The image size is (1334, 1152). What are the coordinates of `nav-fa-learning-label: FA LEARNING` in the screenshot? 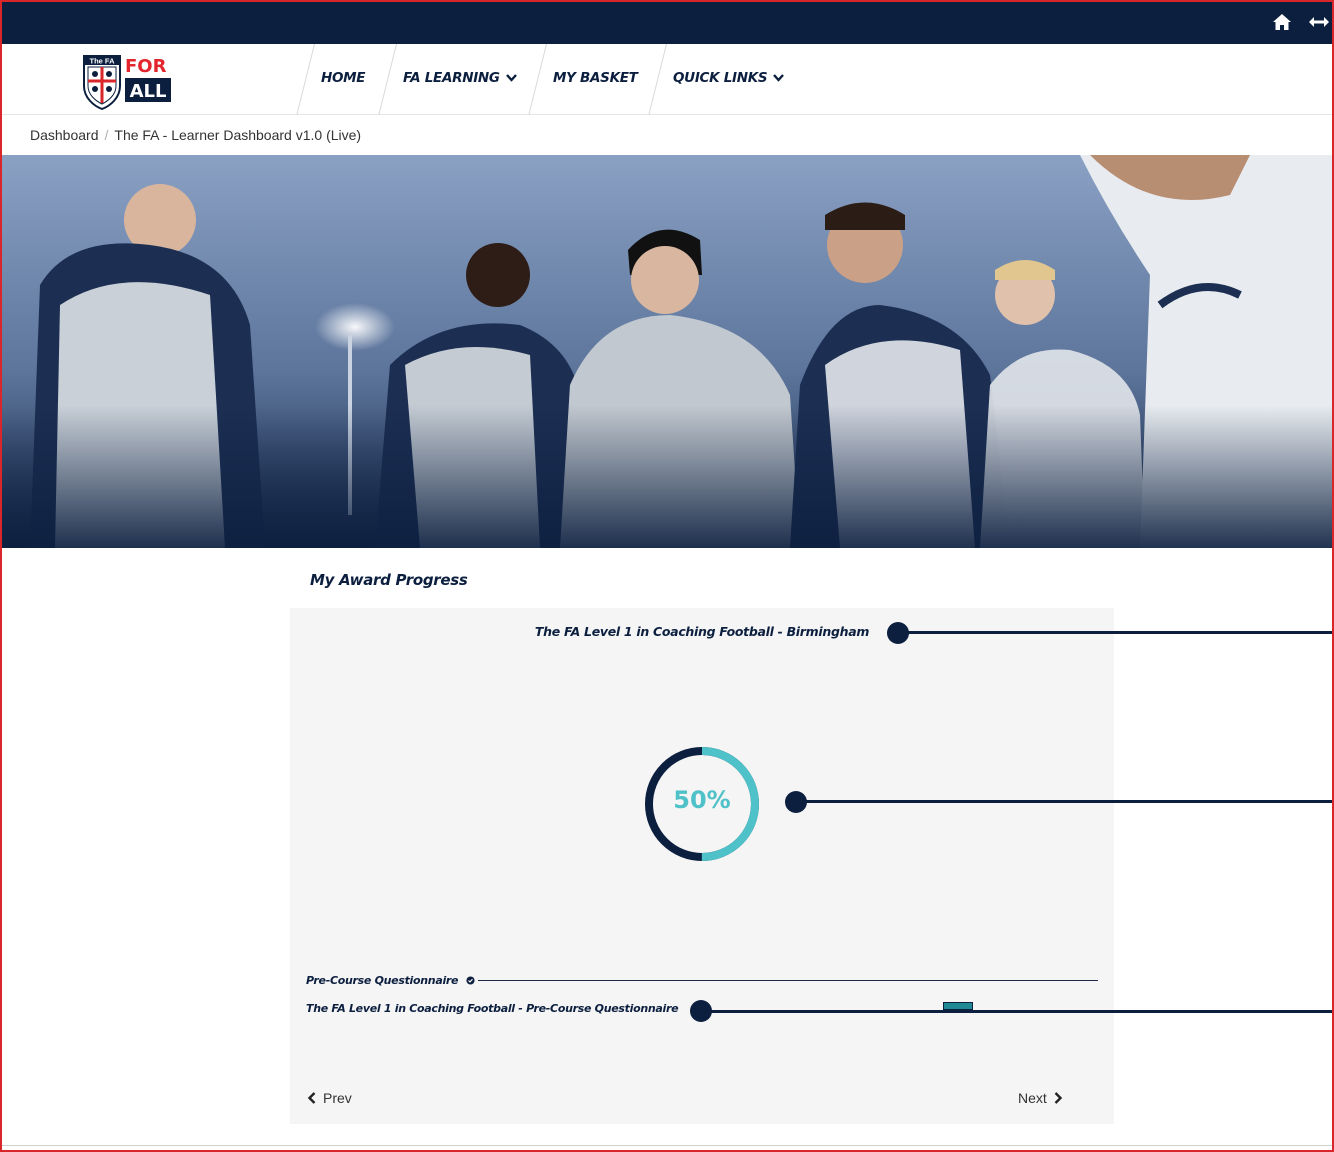 It's located at (451, 78).